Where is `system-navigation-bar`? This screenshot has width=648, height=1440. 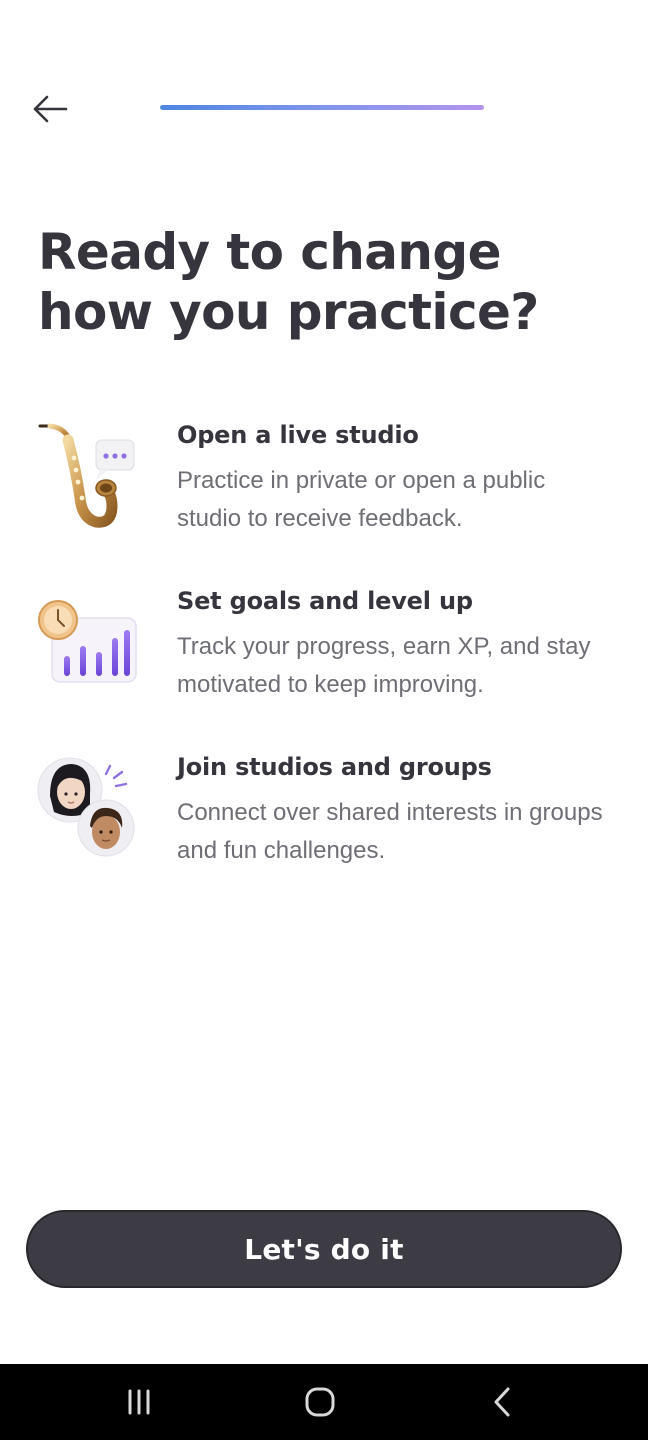
system-navigation-bar is located at coordinates (324, 1402).